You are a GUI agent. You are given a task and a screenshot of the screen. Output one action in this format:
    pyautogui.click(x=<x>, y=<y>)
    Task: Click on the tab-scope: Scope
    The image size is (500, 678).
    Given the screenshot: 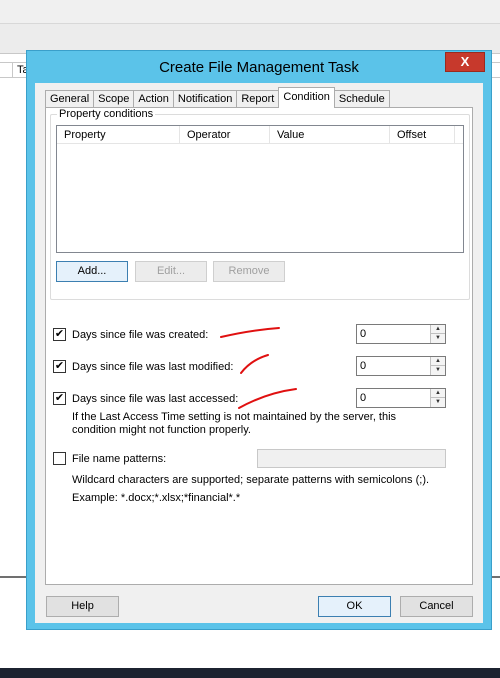 What is the action you would take?
    pyautogui.click(x=114, y=99)
    